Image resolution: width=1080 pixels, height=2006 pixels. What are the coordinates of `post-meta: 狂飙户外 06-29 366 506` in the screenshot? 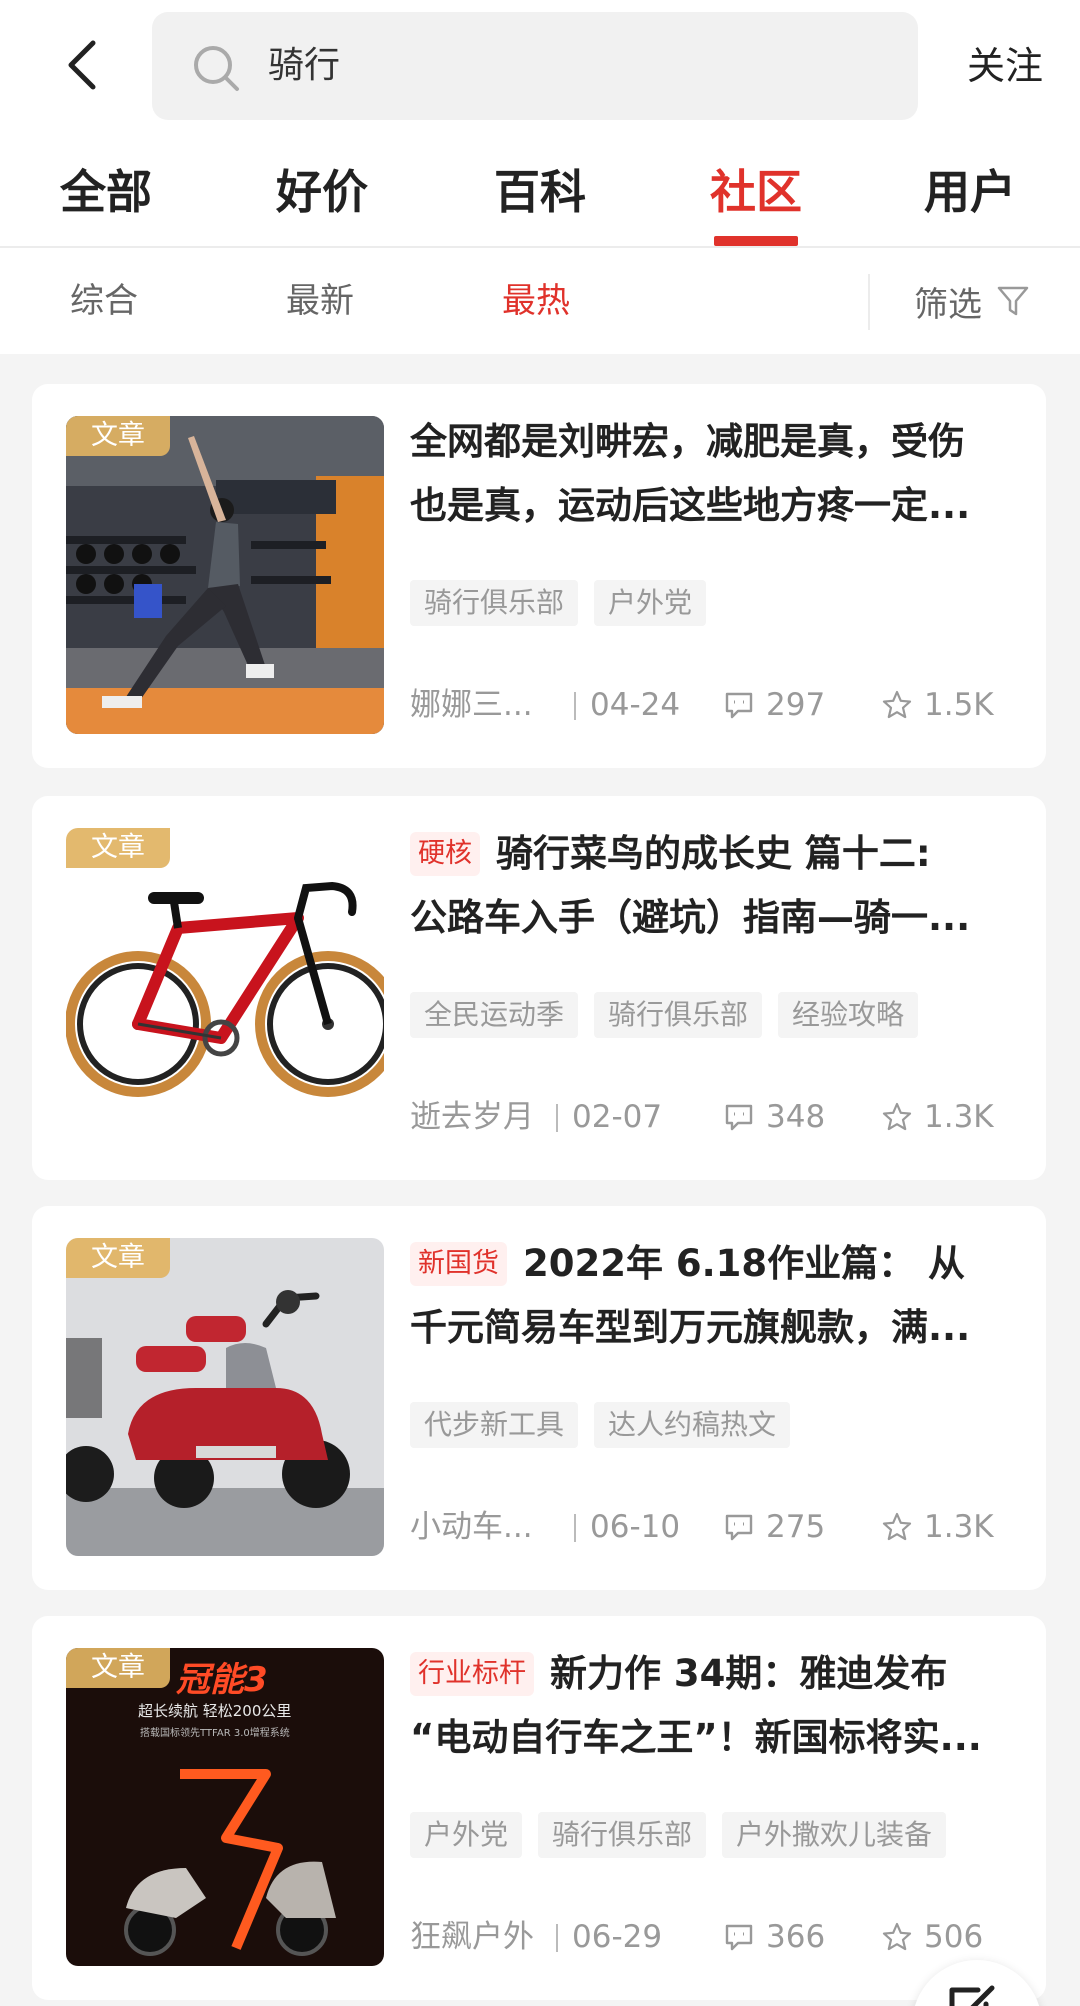 It's located at (720, 1937).